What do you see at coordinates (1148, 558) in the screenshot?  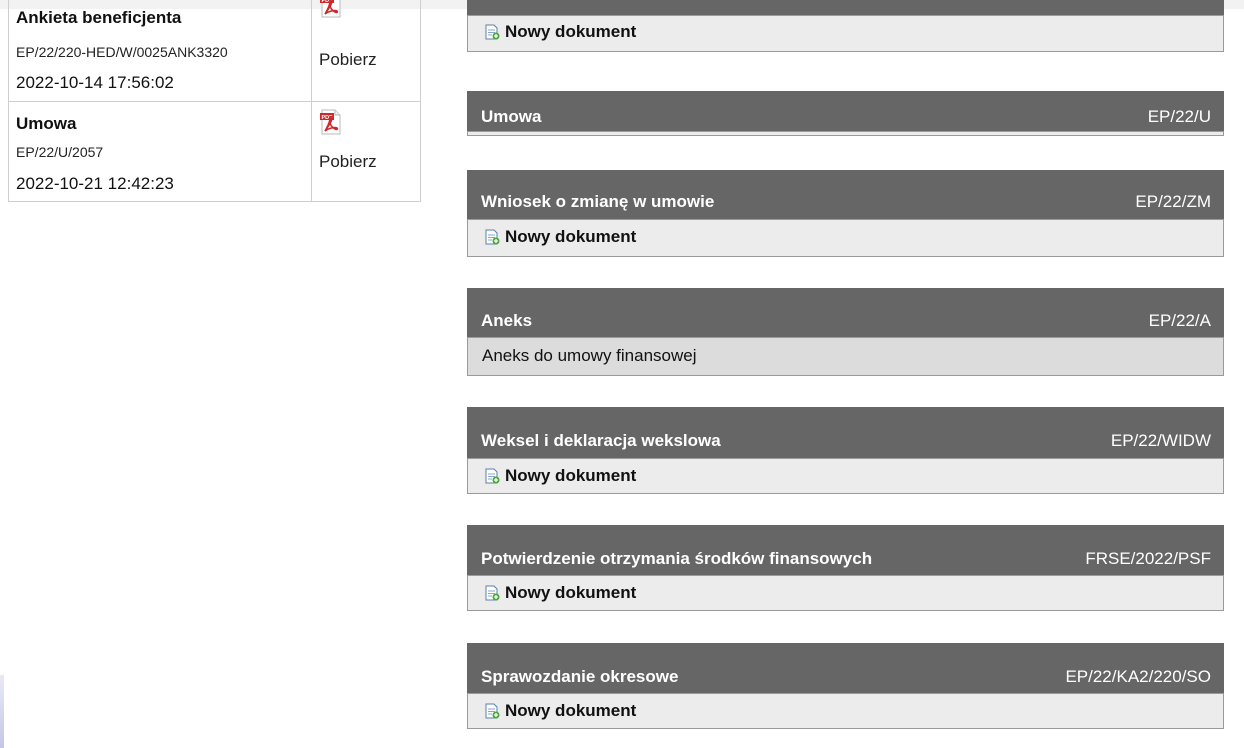 I see `category-code: FRSE/2022/PSF` at bounding box center [1148, 558].